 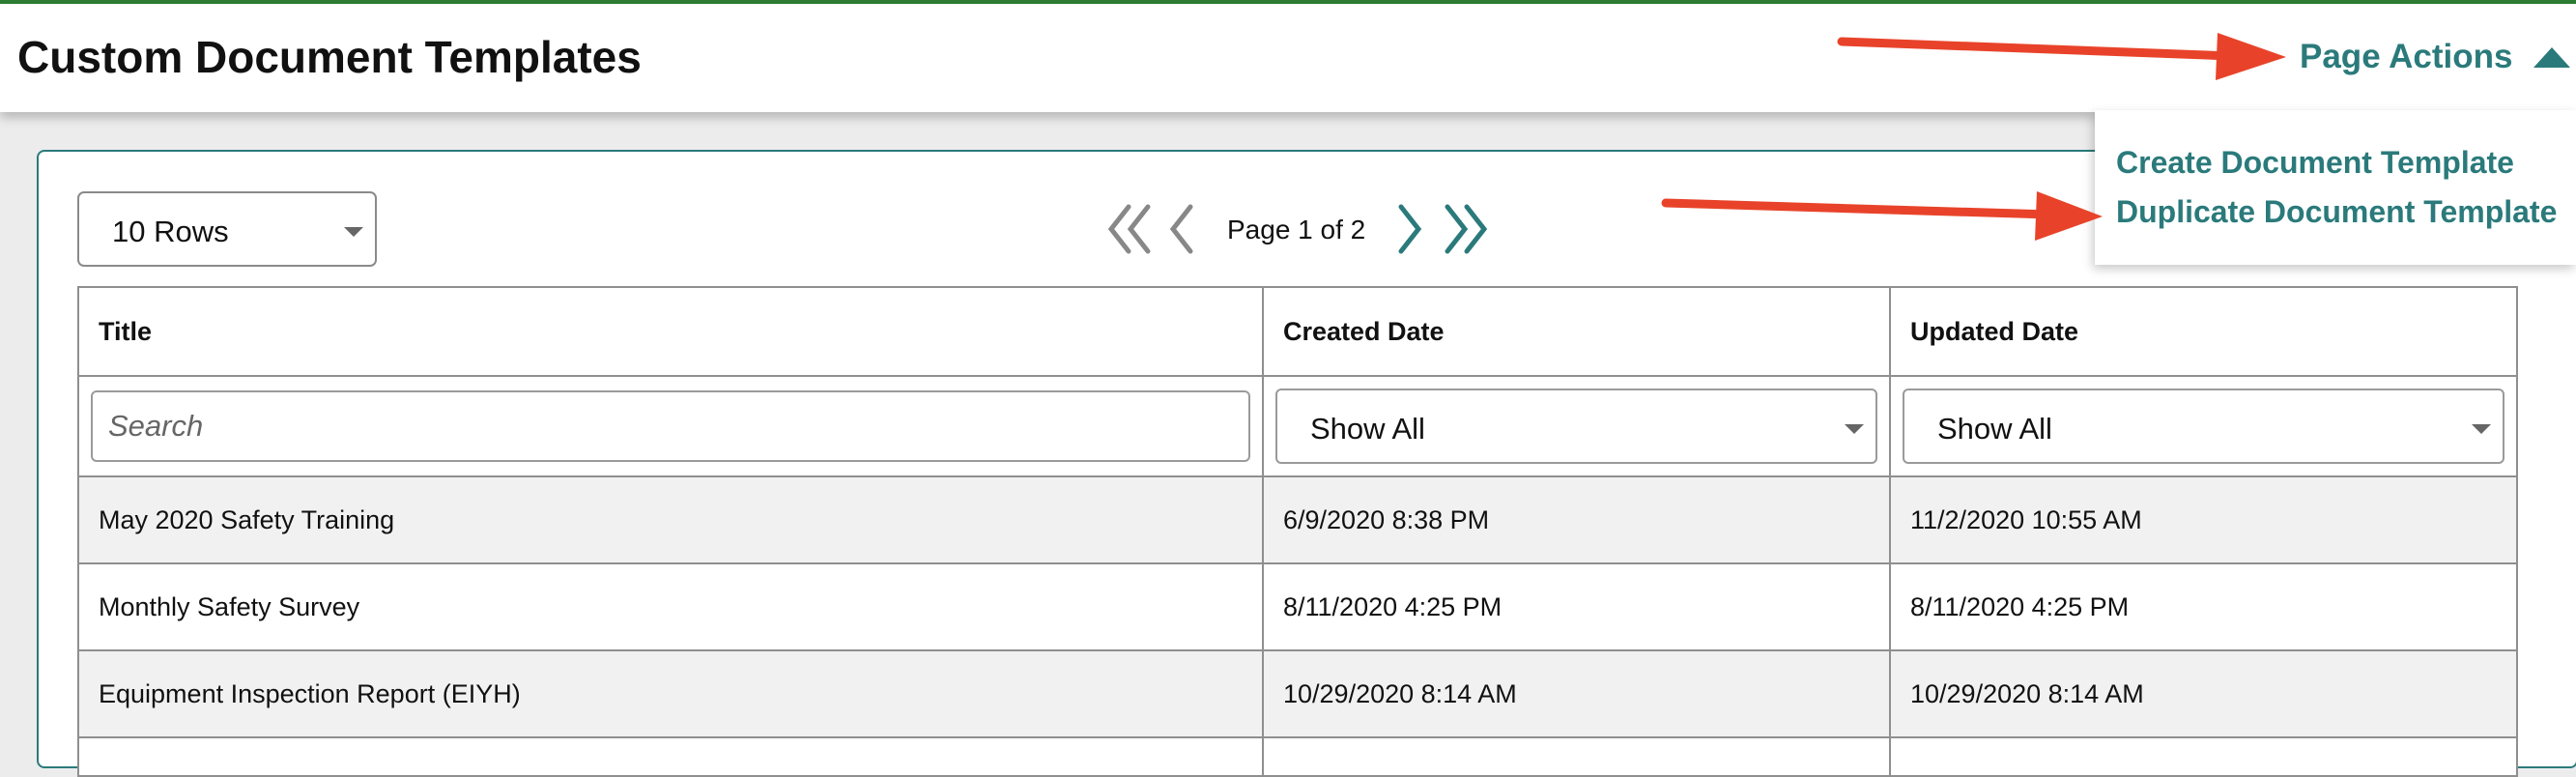 I want to click on column-header-updated-date: Updated Date, so click(x=2204, y=331).